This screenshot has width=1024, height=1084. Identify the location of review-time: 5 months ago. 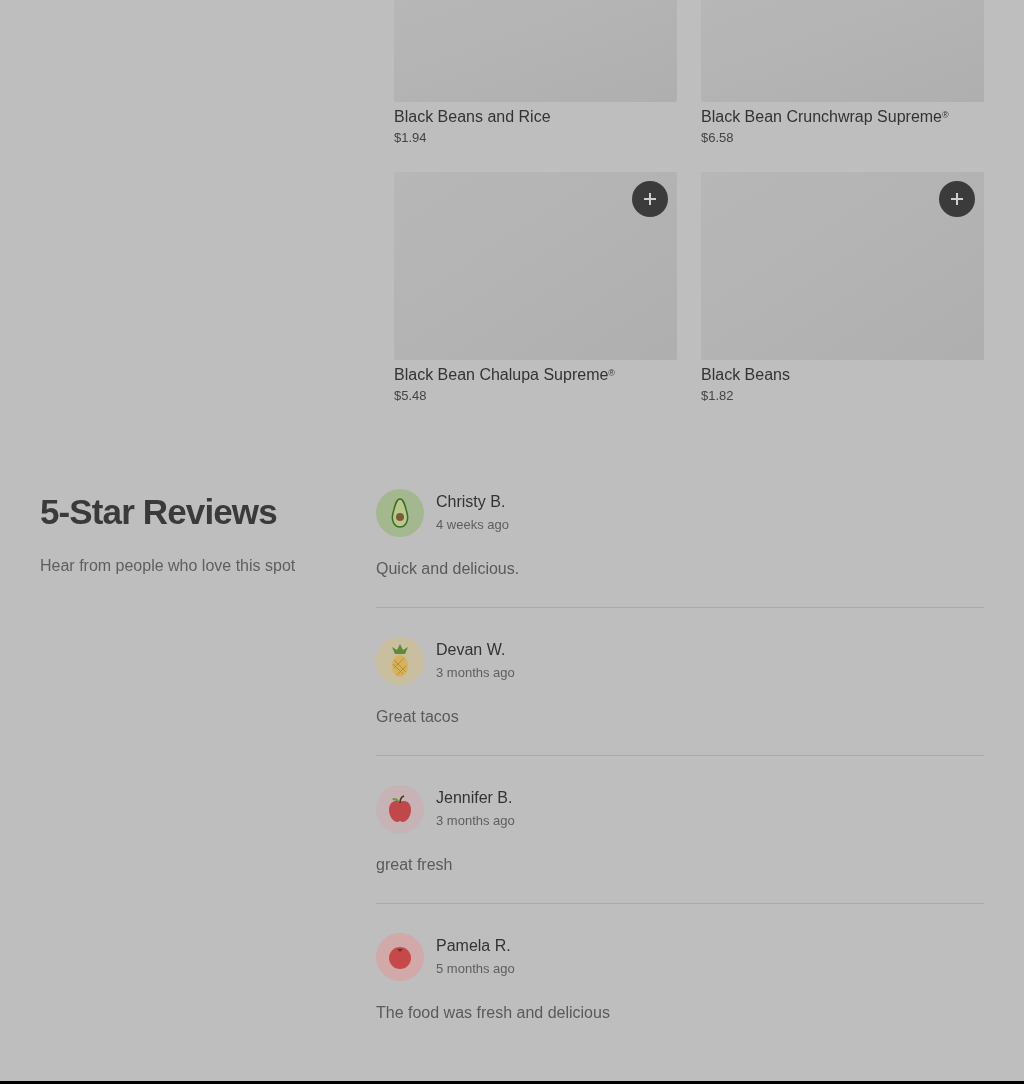
(475, 969).